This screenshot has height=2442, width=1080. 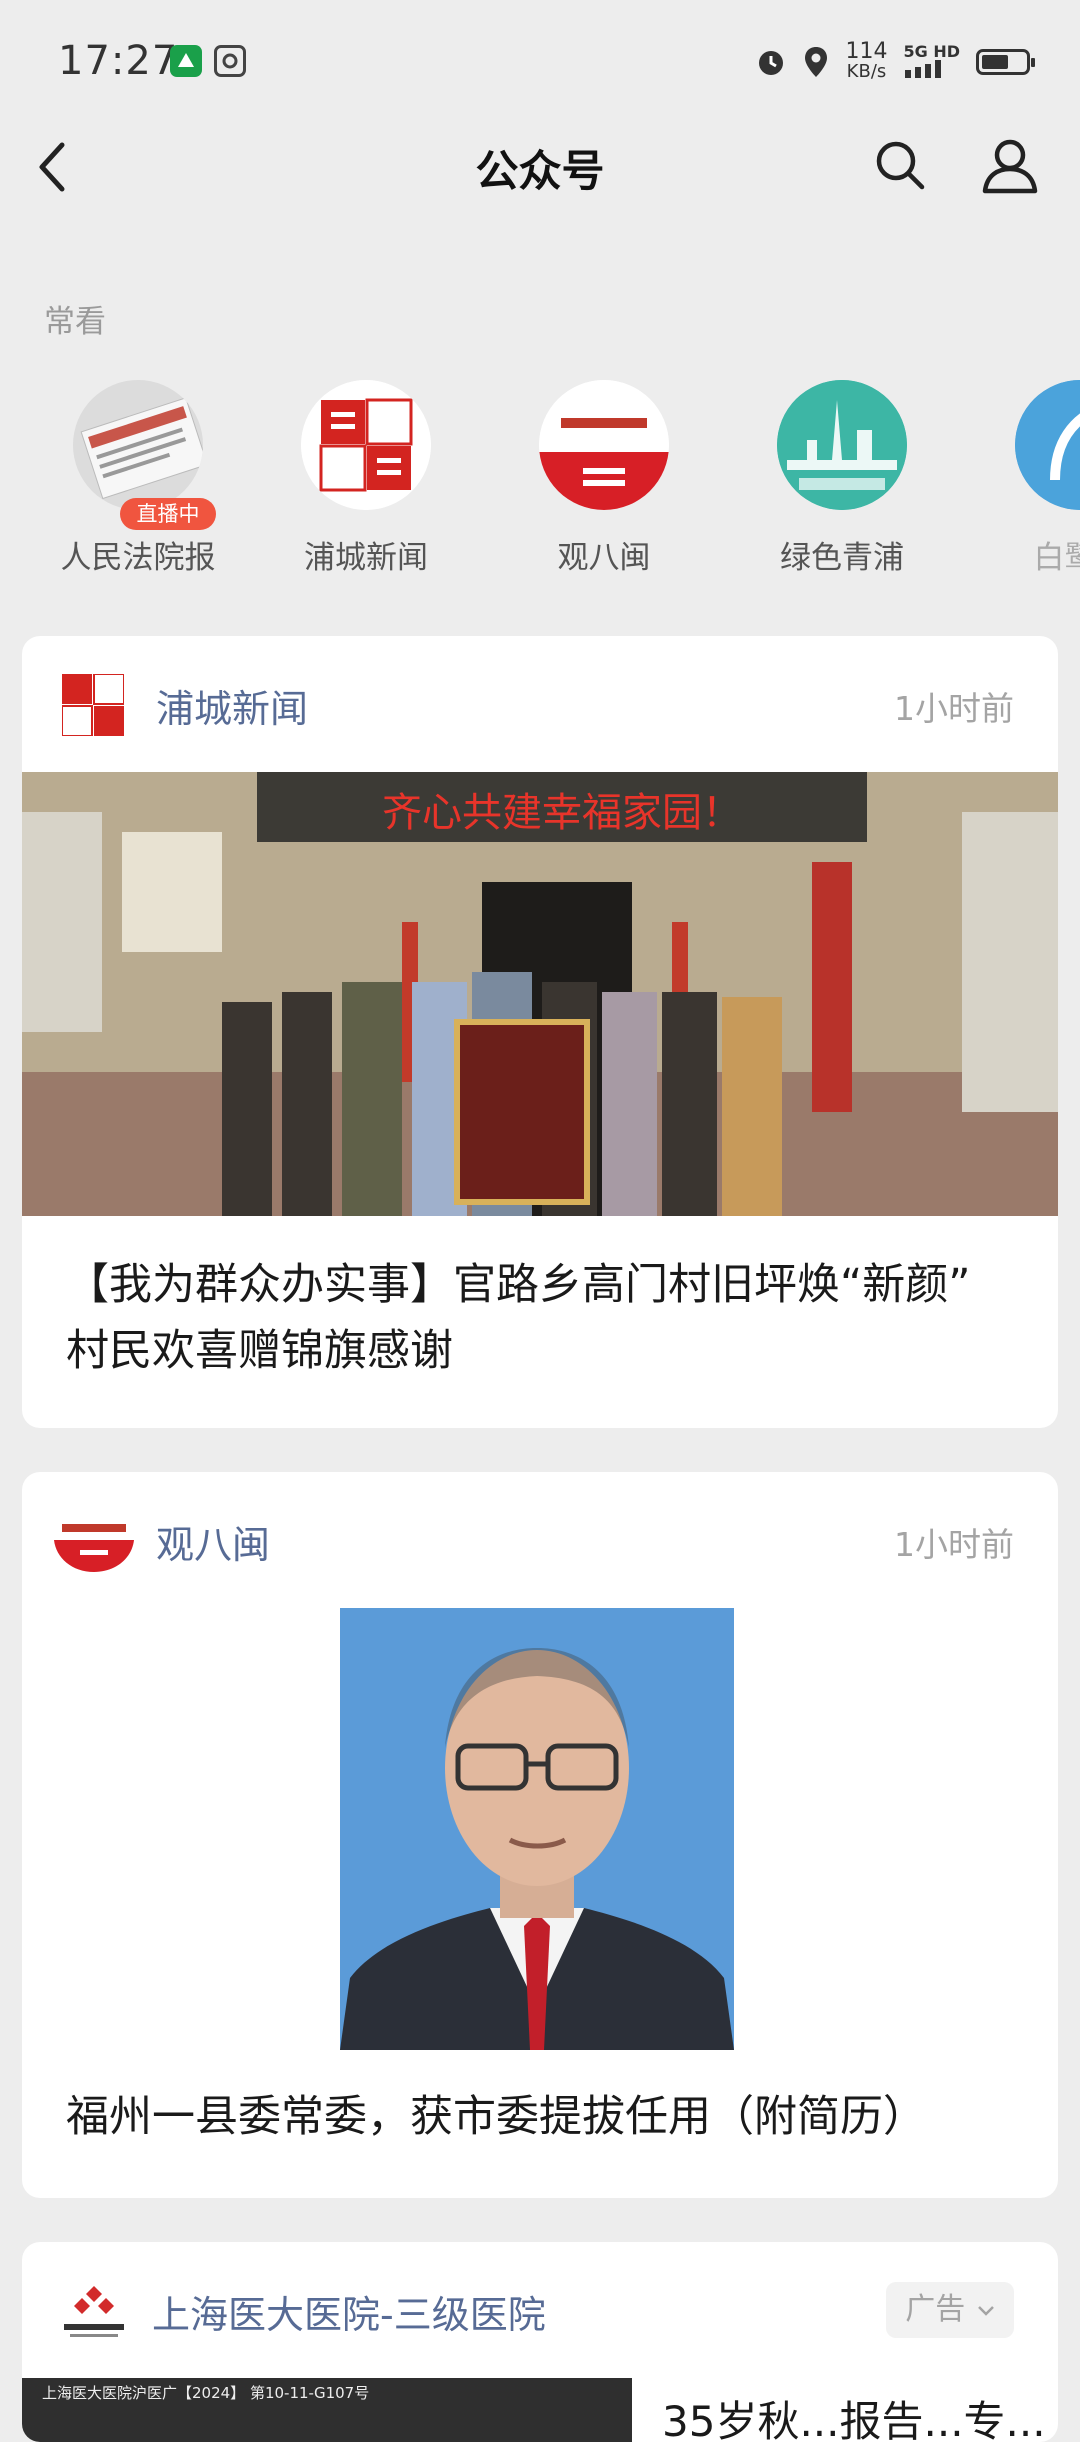 I want to click on camera-app-icon, so click(x=230, y=61).